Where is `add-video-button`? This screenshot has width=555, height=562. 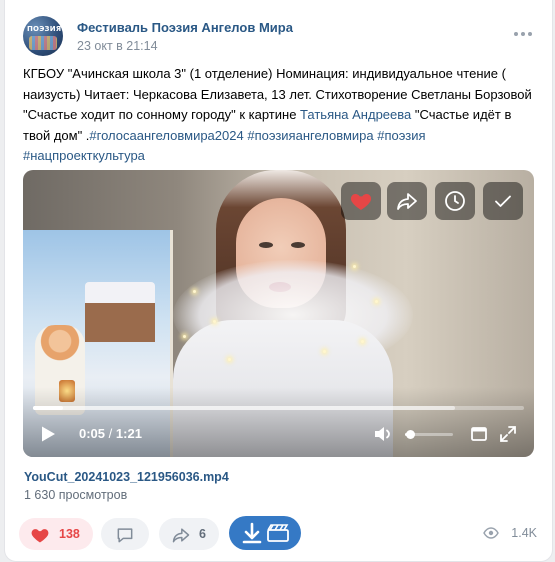 add-video-button is located at coordinates (503, 201).